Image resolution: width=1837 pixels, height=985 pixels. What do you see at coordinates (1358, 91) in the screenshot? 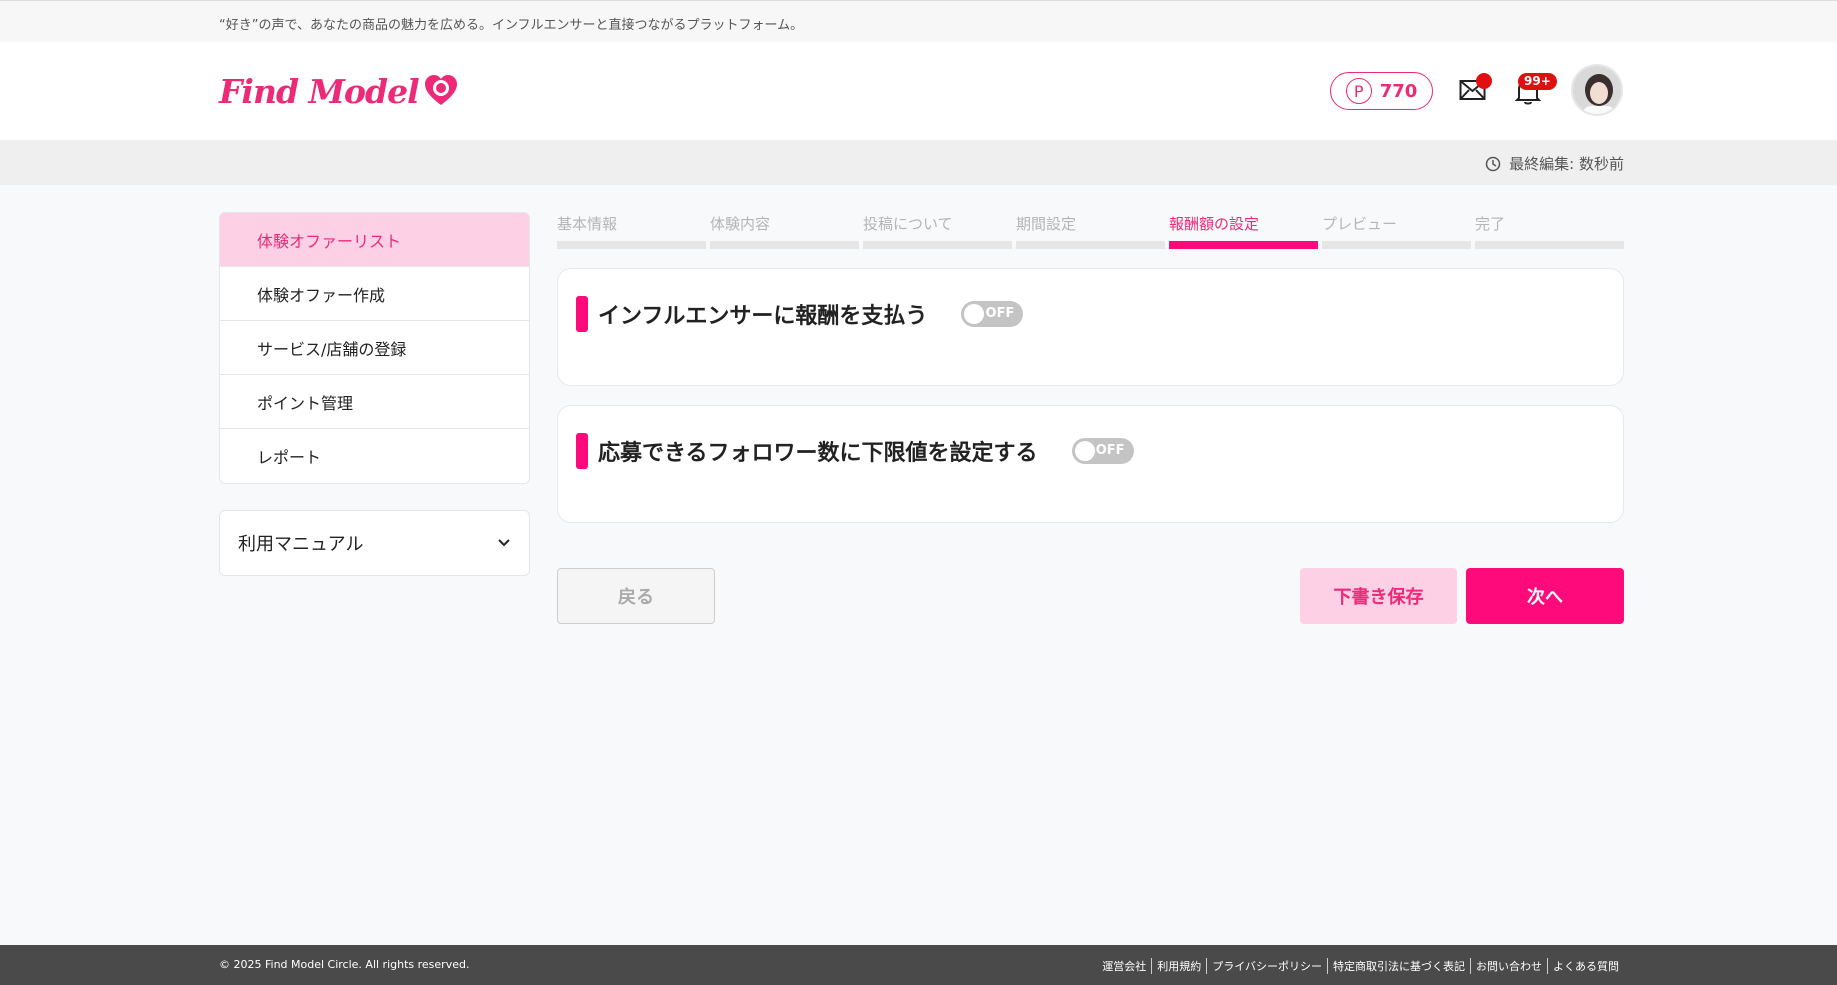
I see `points-icon: P` at bounding box center [1358, 91].